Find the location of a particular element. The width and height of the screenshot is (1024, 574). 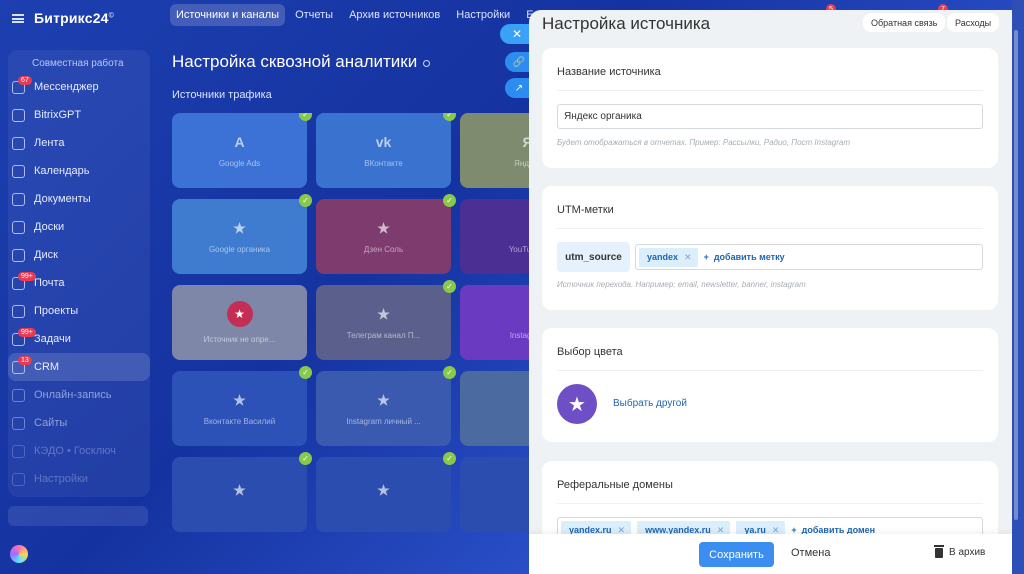

star-icon: ★ is located at coordinates (239, 314).